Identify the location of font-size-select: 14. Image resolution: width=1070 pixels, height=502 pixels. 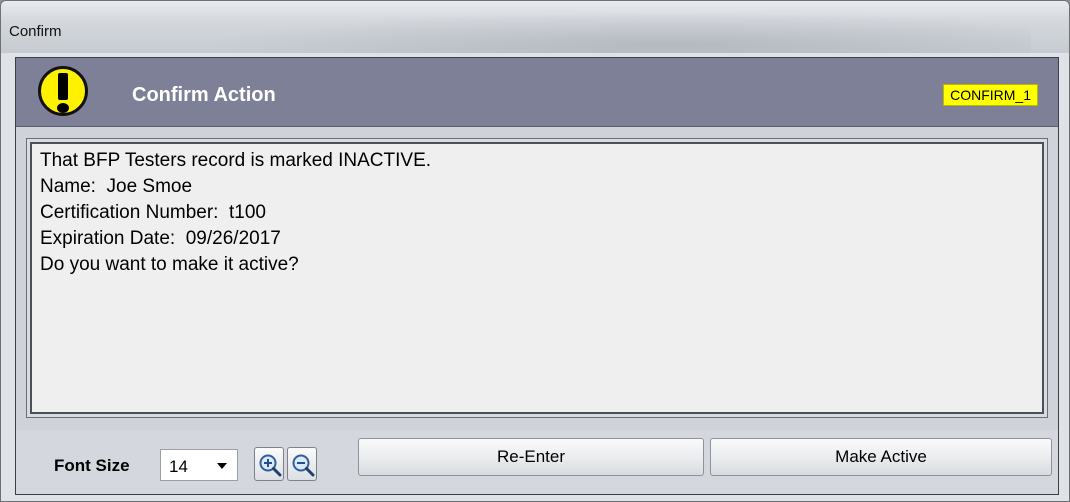
(199, 465).